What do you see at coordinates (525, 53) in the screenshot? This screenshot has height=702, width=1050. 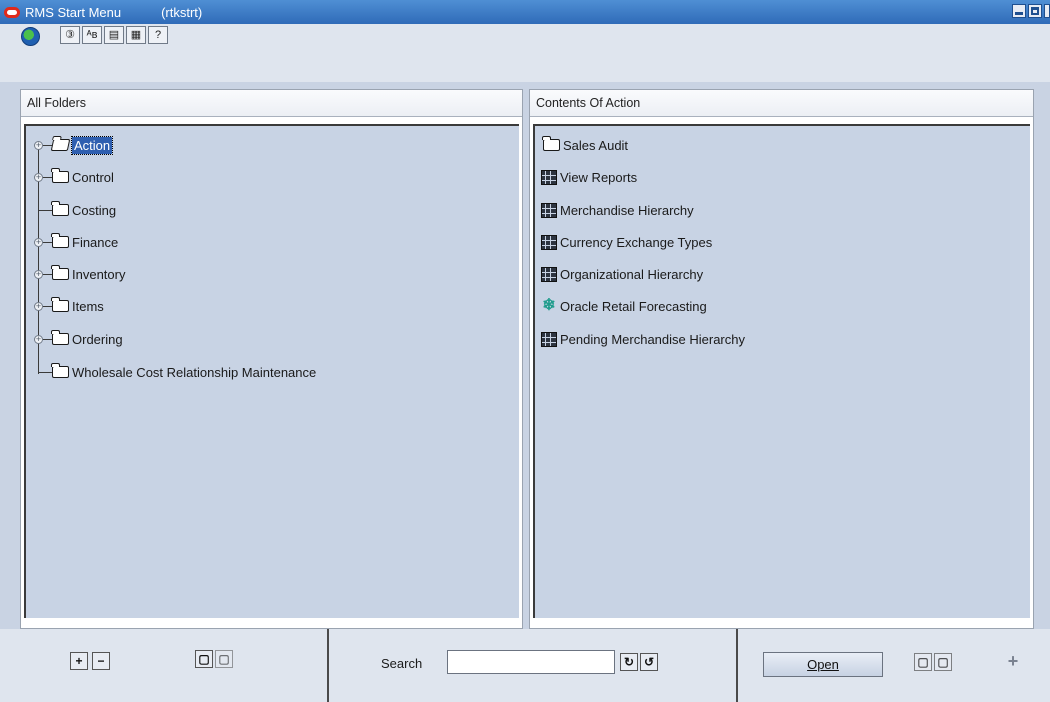 I see `toolbar: ③ ᴬʙ ▤ ▦ ?` at bounding box center [525, 53].